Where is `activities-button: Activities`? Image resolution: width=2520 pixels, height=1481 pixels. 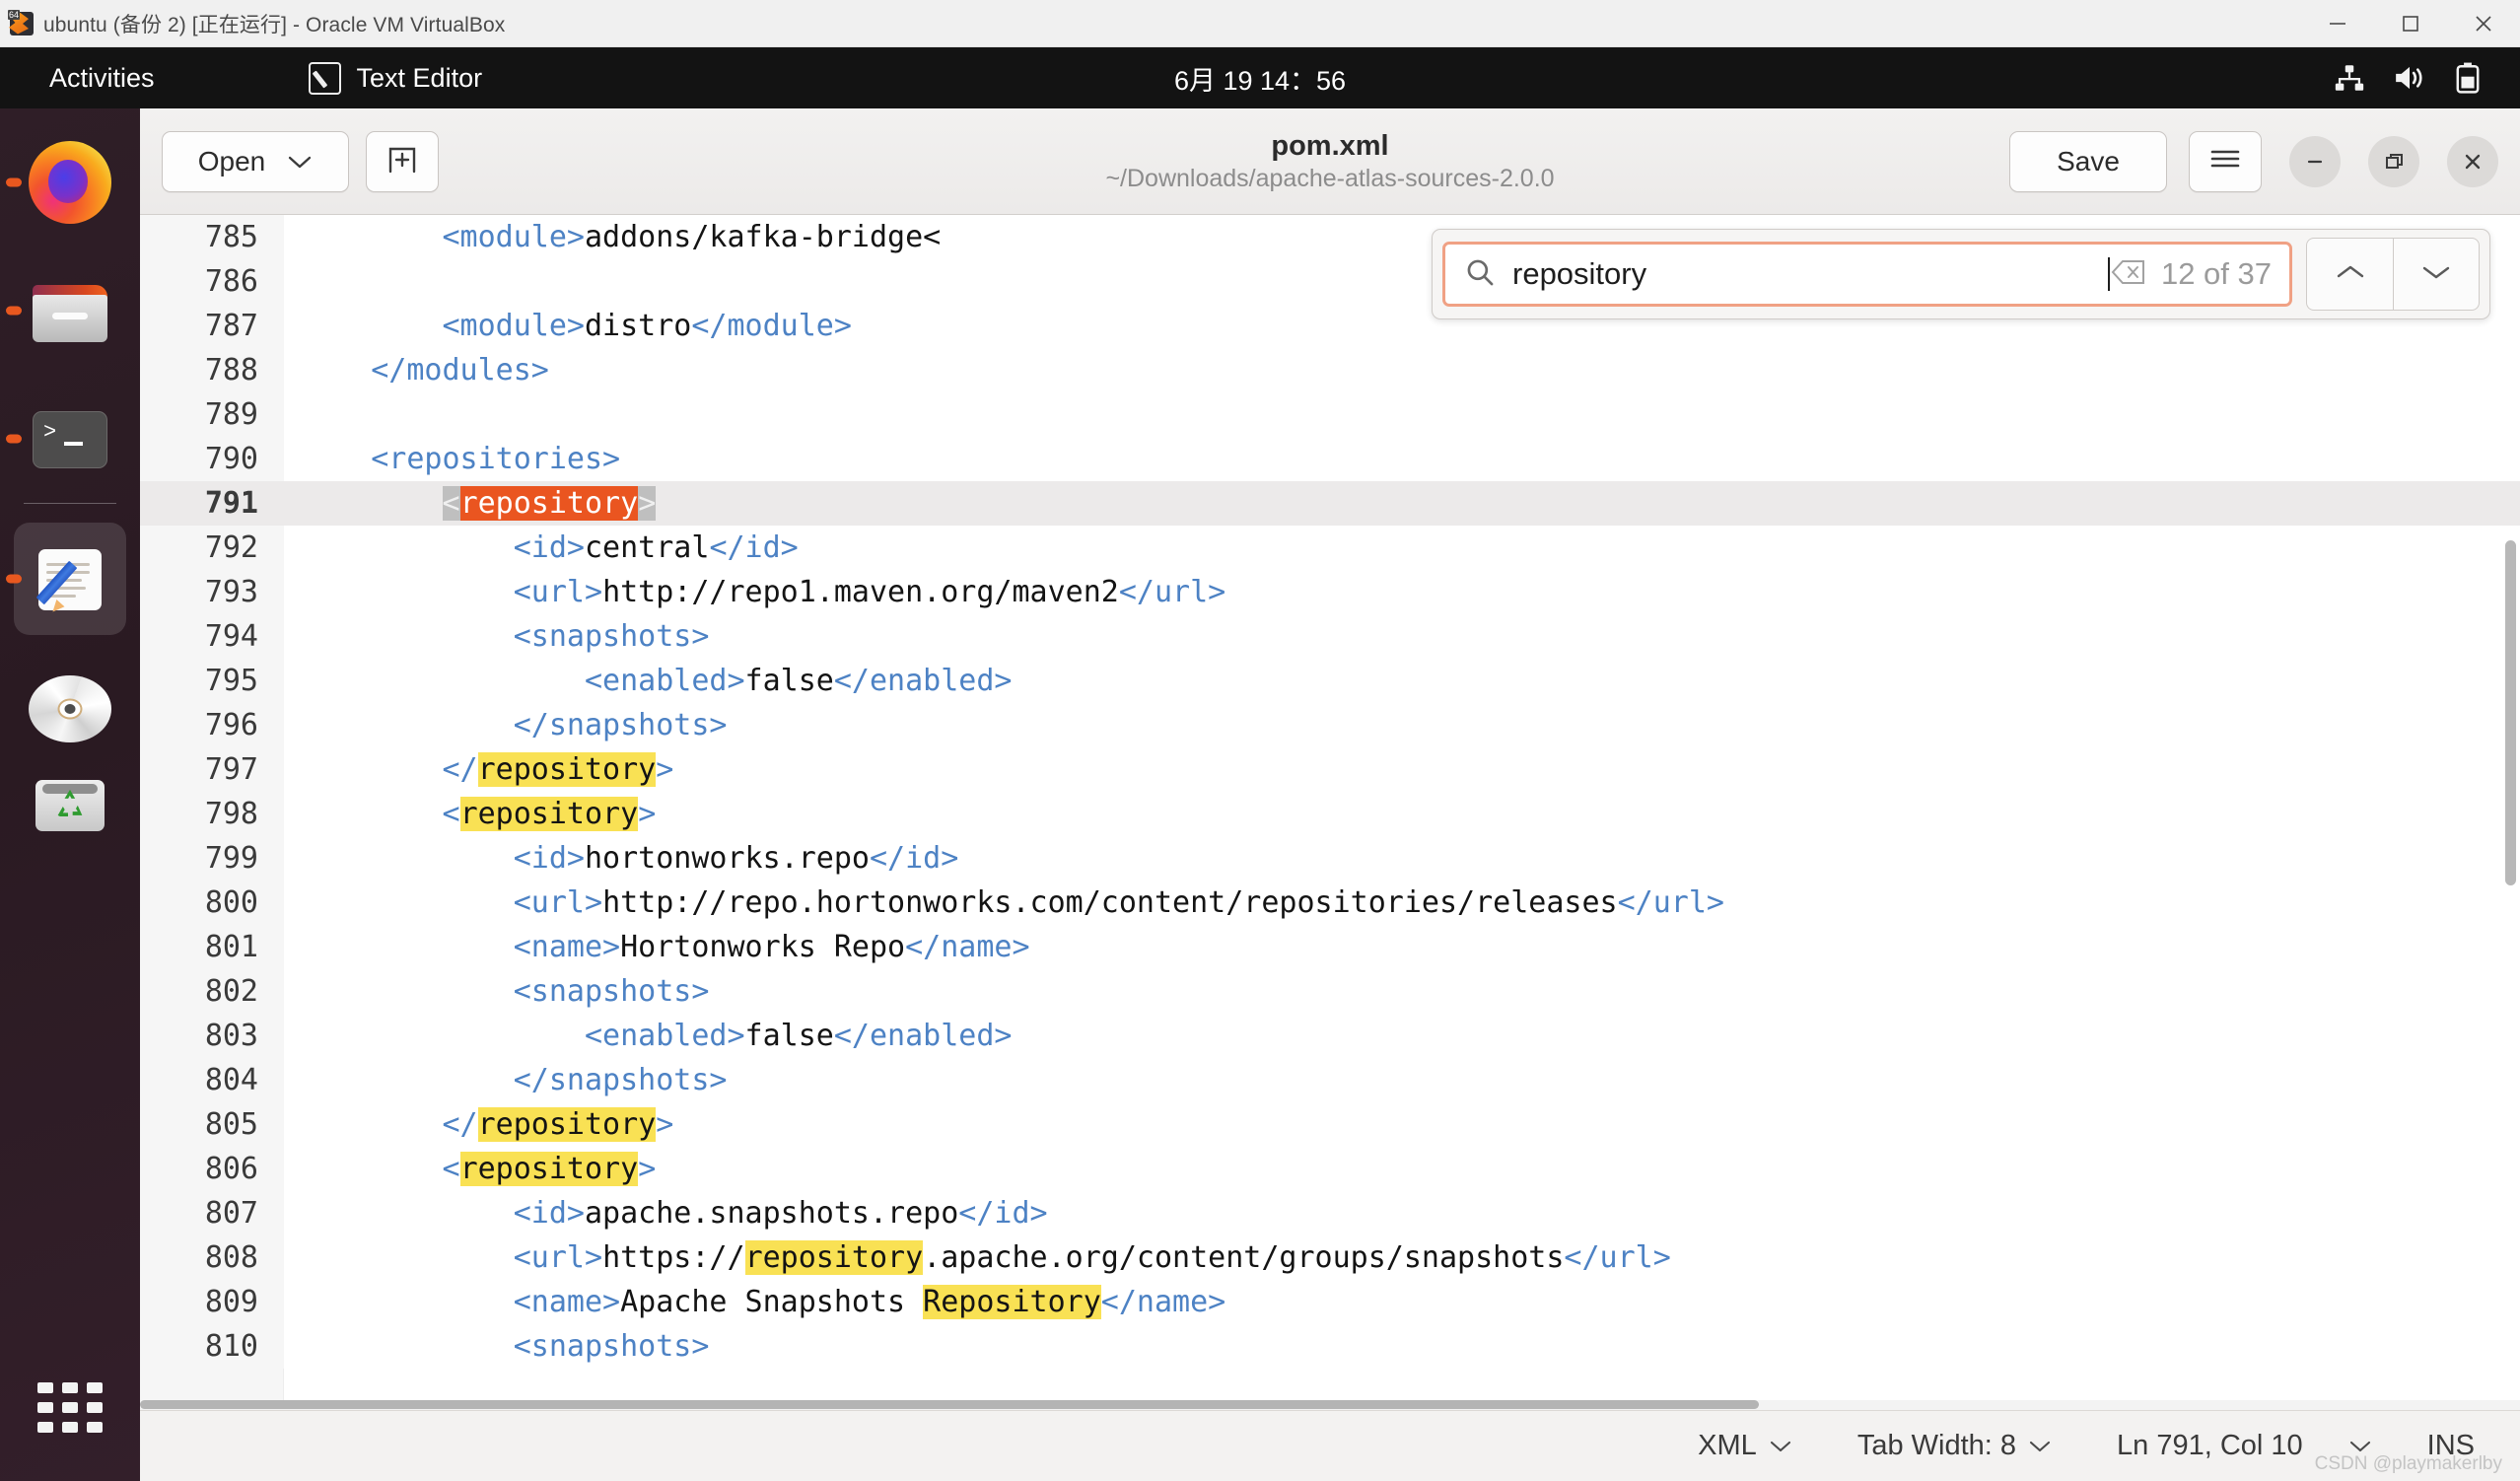
activities-button: Activities is located at coordinates (102, 78).